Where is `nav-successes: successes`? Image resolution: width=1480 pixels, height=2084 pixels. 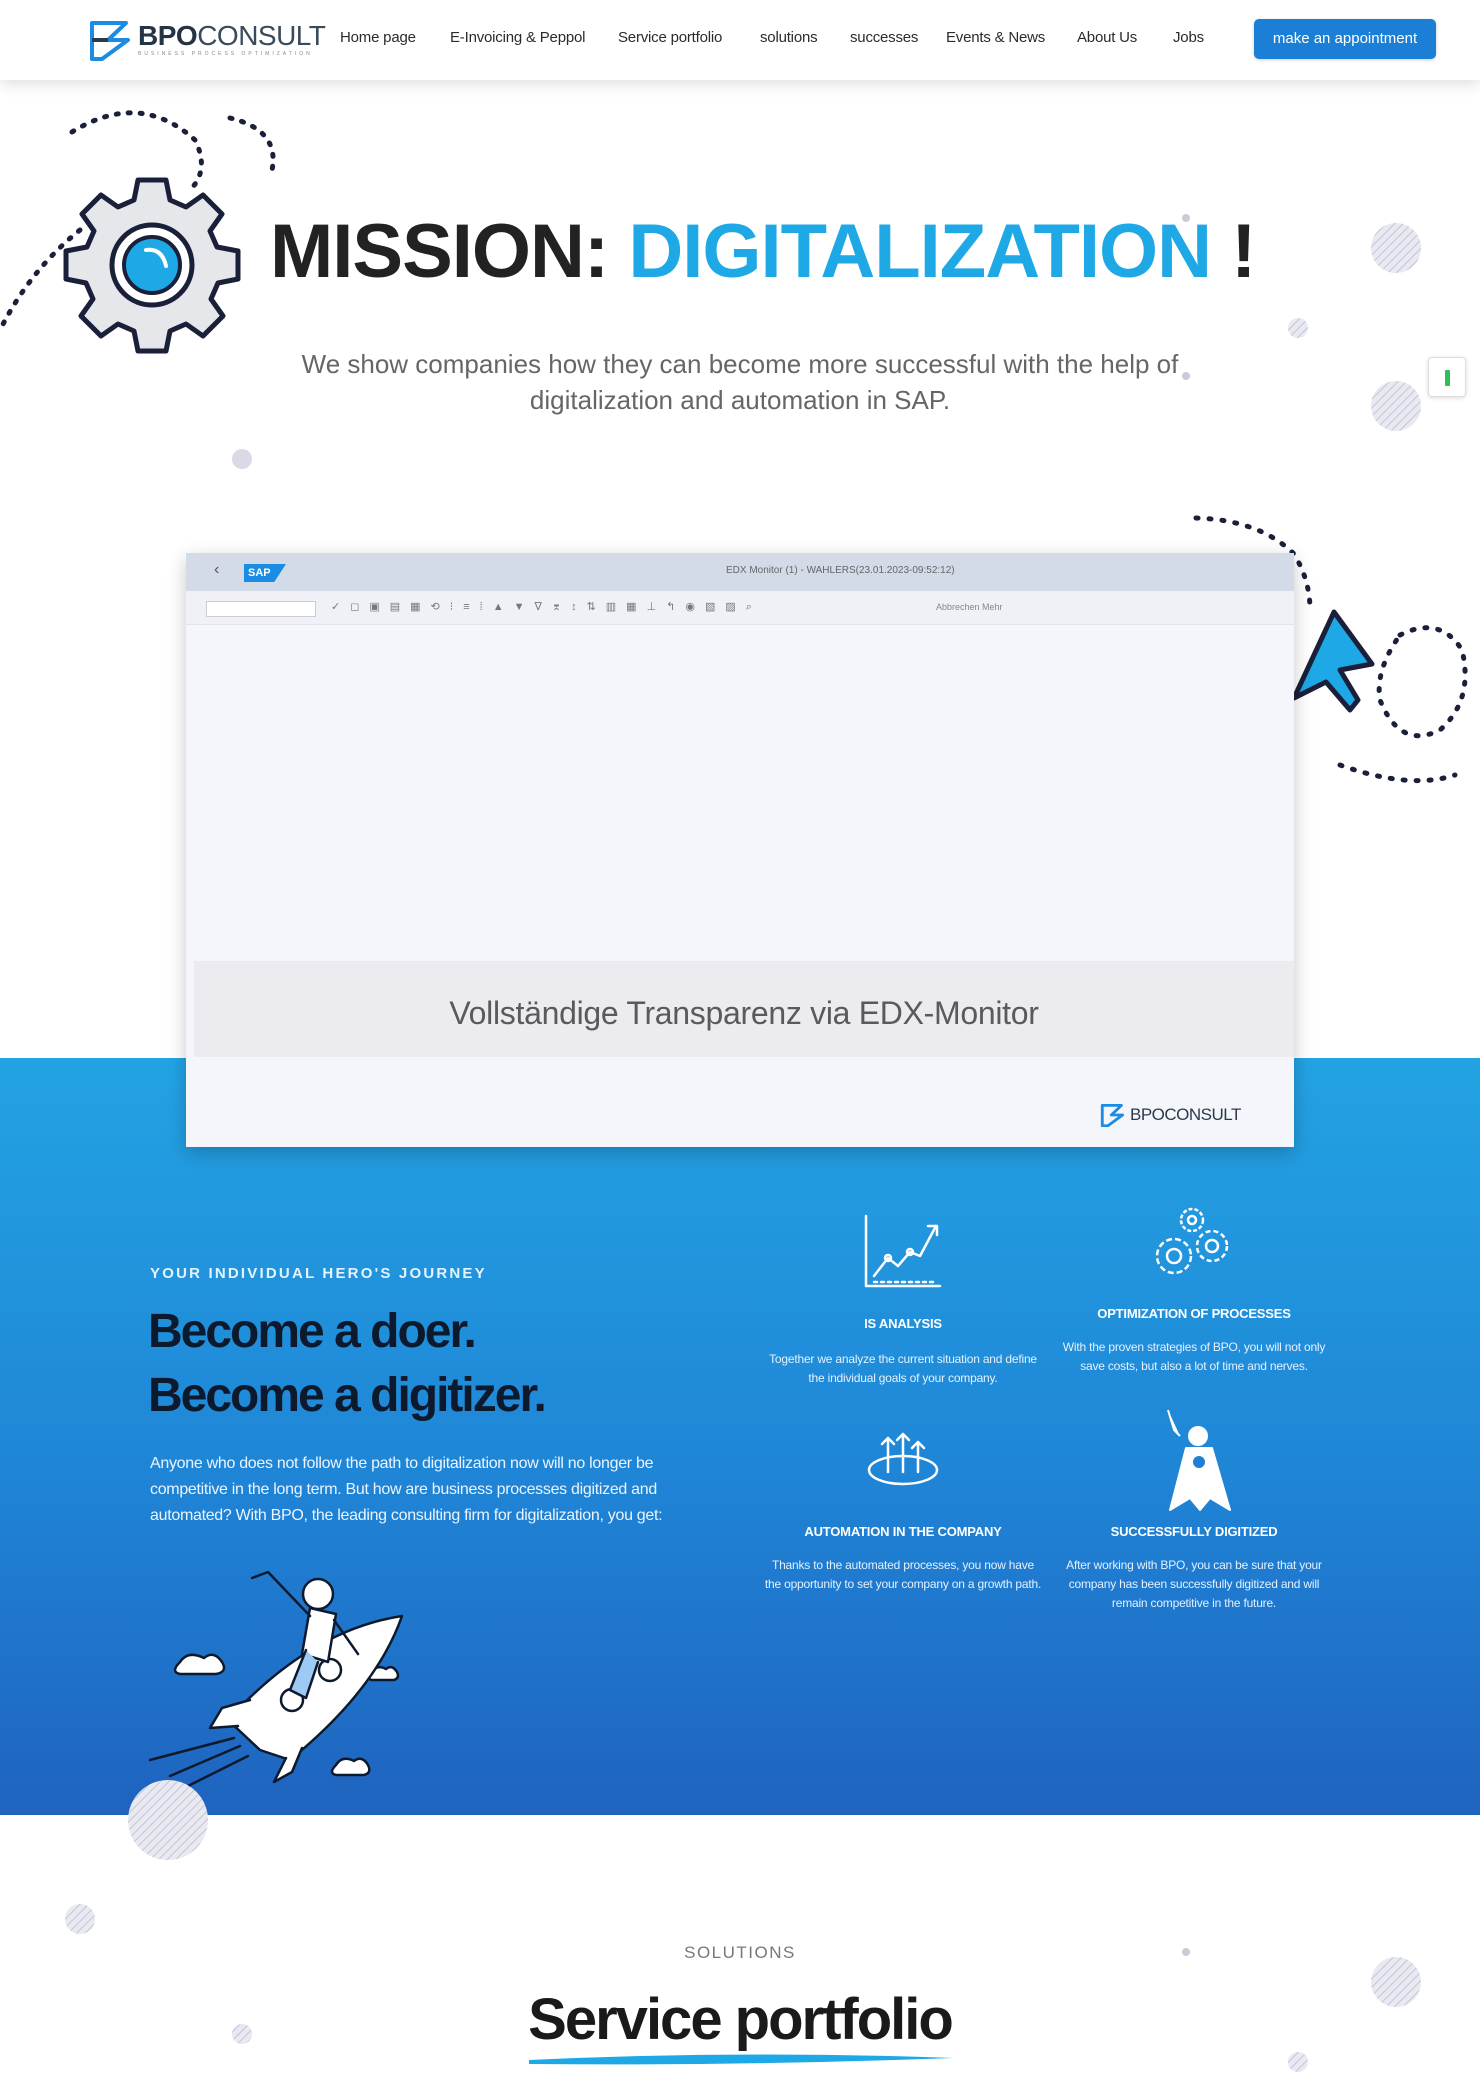 nav-successes: successes is located at coordinates (884, 37).